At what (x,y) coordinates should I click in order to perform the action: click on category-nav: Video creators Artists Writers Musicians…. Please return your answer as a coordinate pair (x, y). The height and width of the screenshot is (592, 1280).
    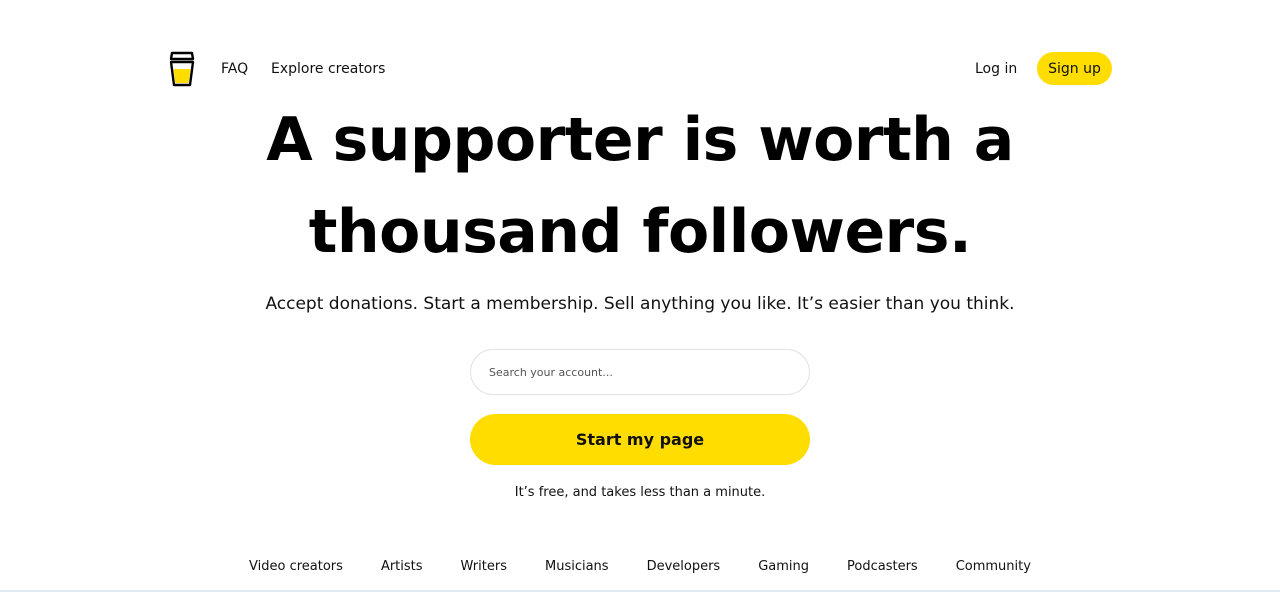
    Looking at the image, I should click on (640, 567).